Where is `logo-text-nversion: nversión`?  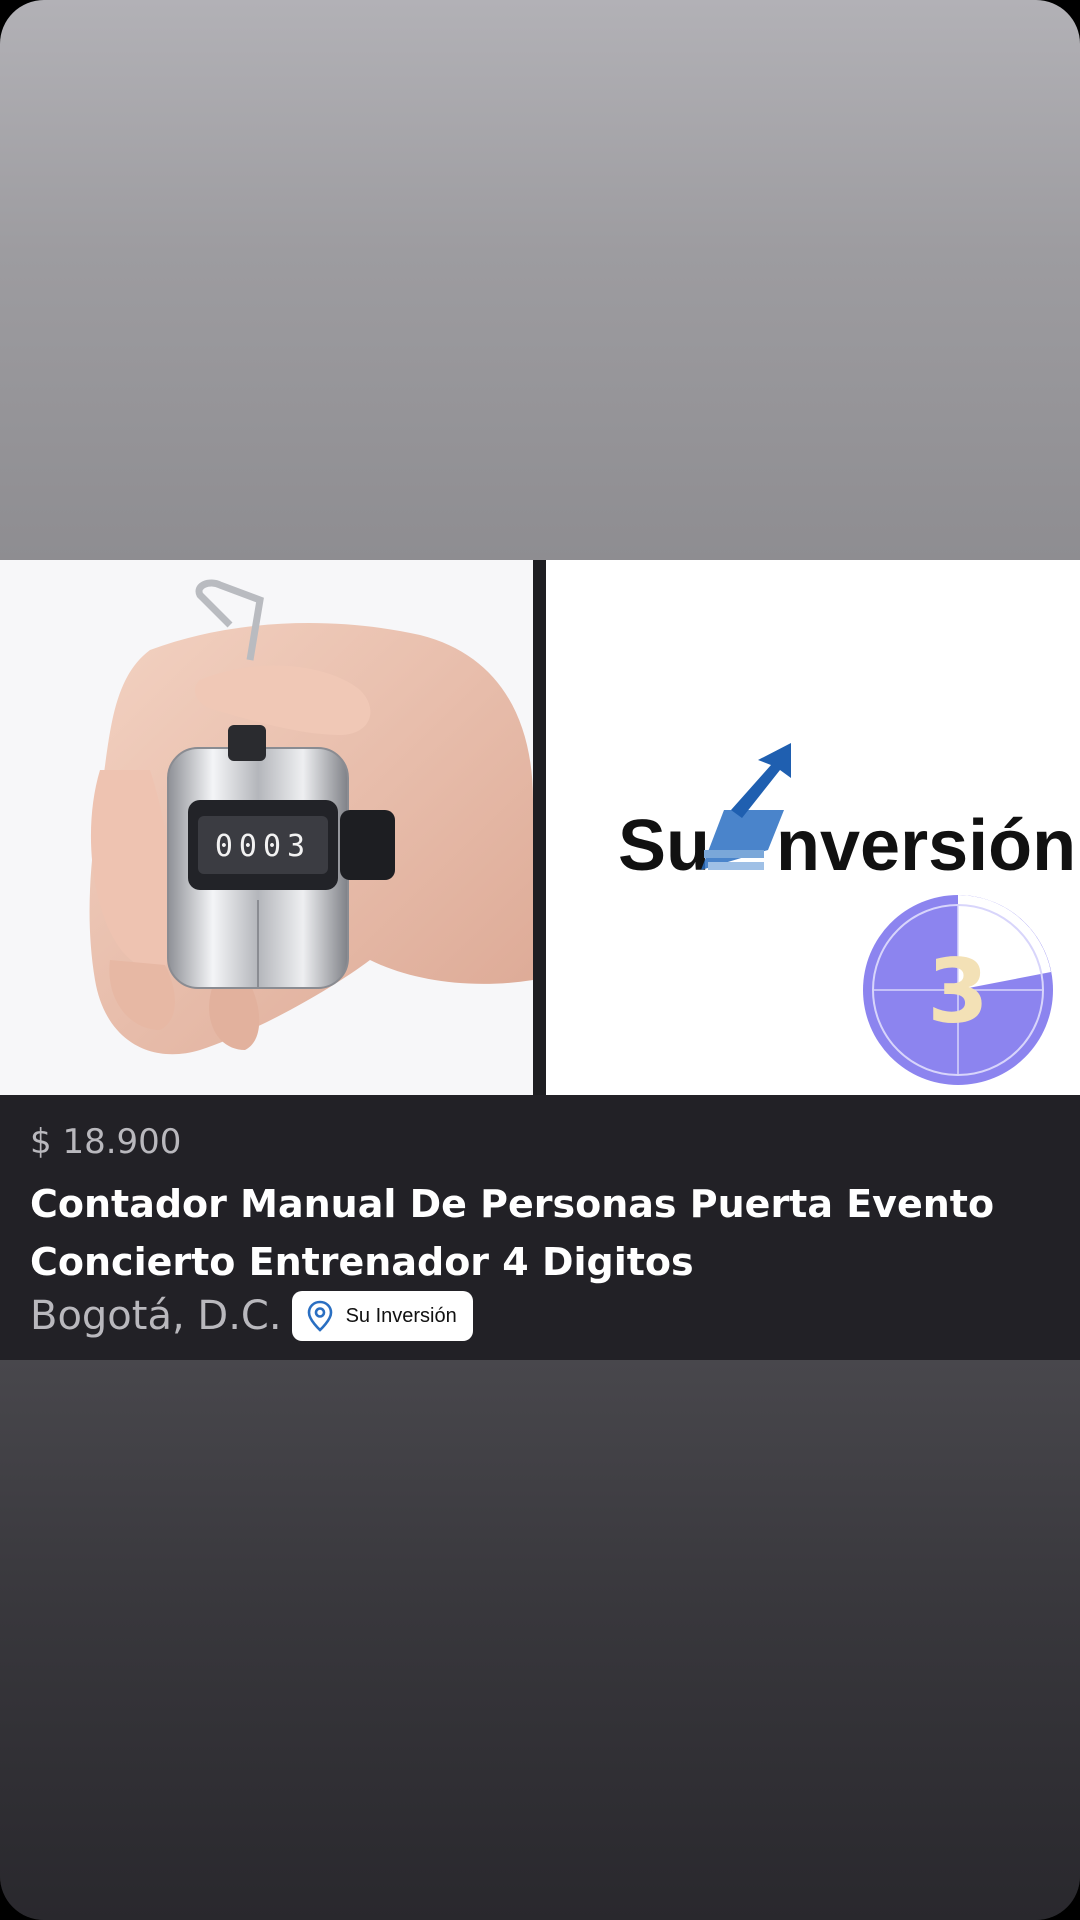 logo-text-nversion: nversión is located at coordinates (926, 846).